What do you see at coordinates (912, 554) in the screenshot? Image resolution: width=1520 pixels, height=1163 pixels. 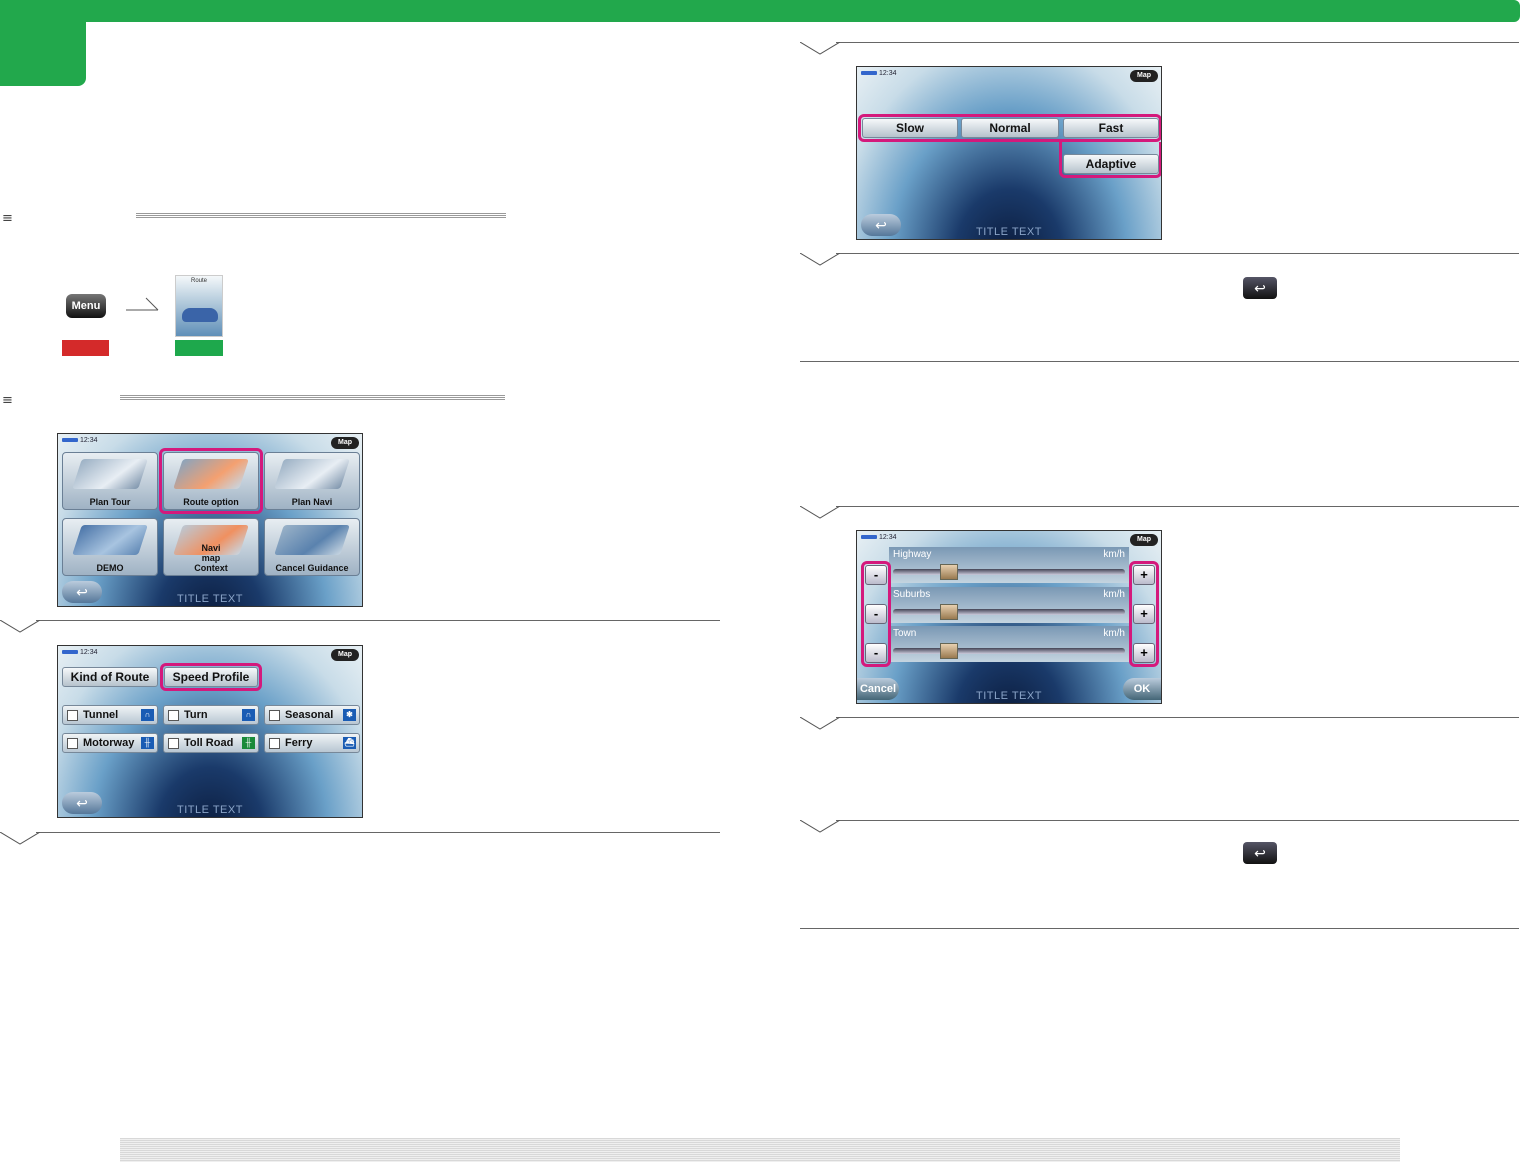 I see `highway-label: Highway` at bounding box center [912, 554].